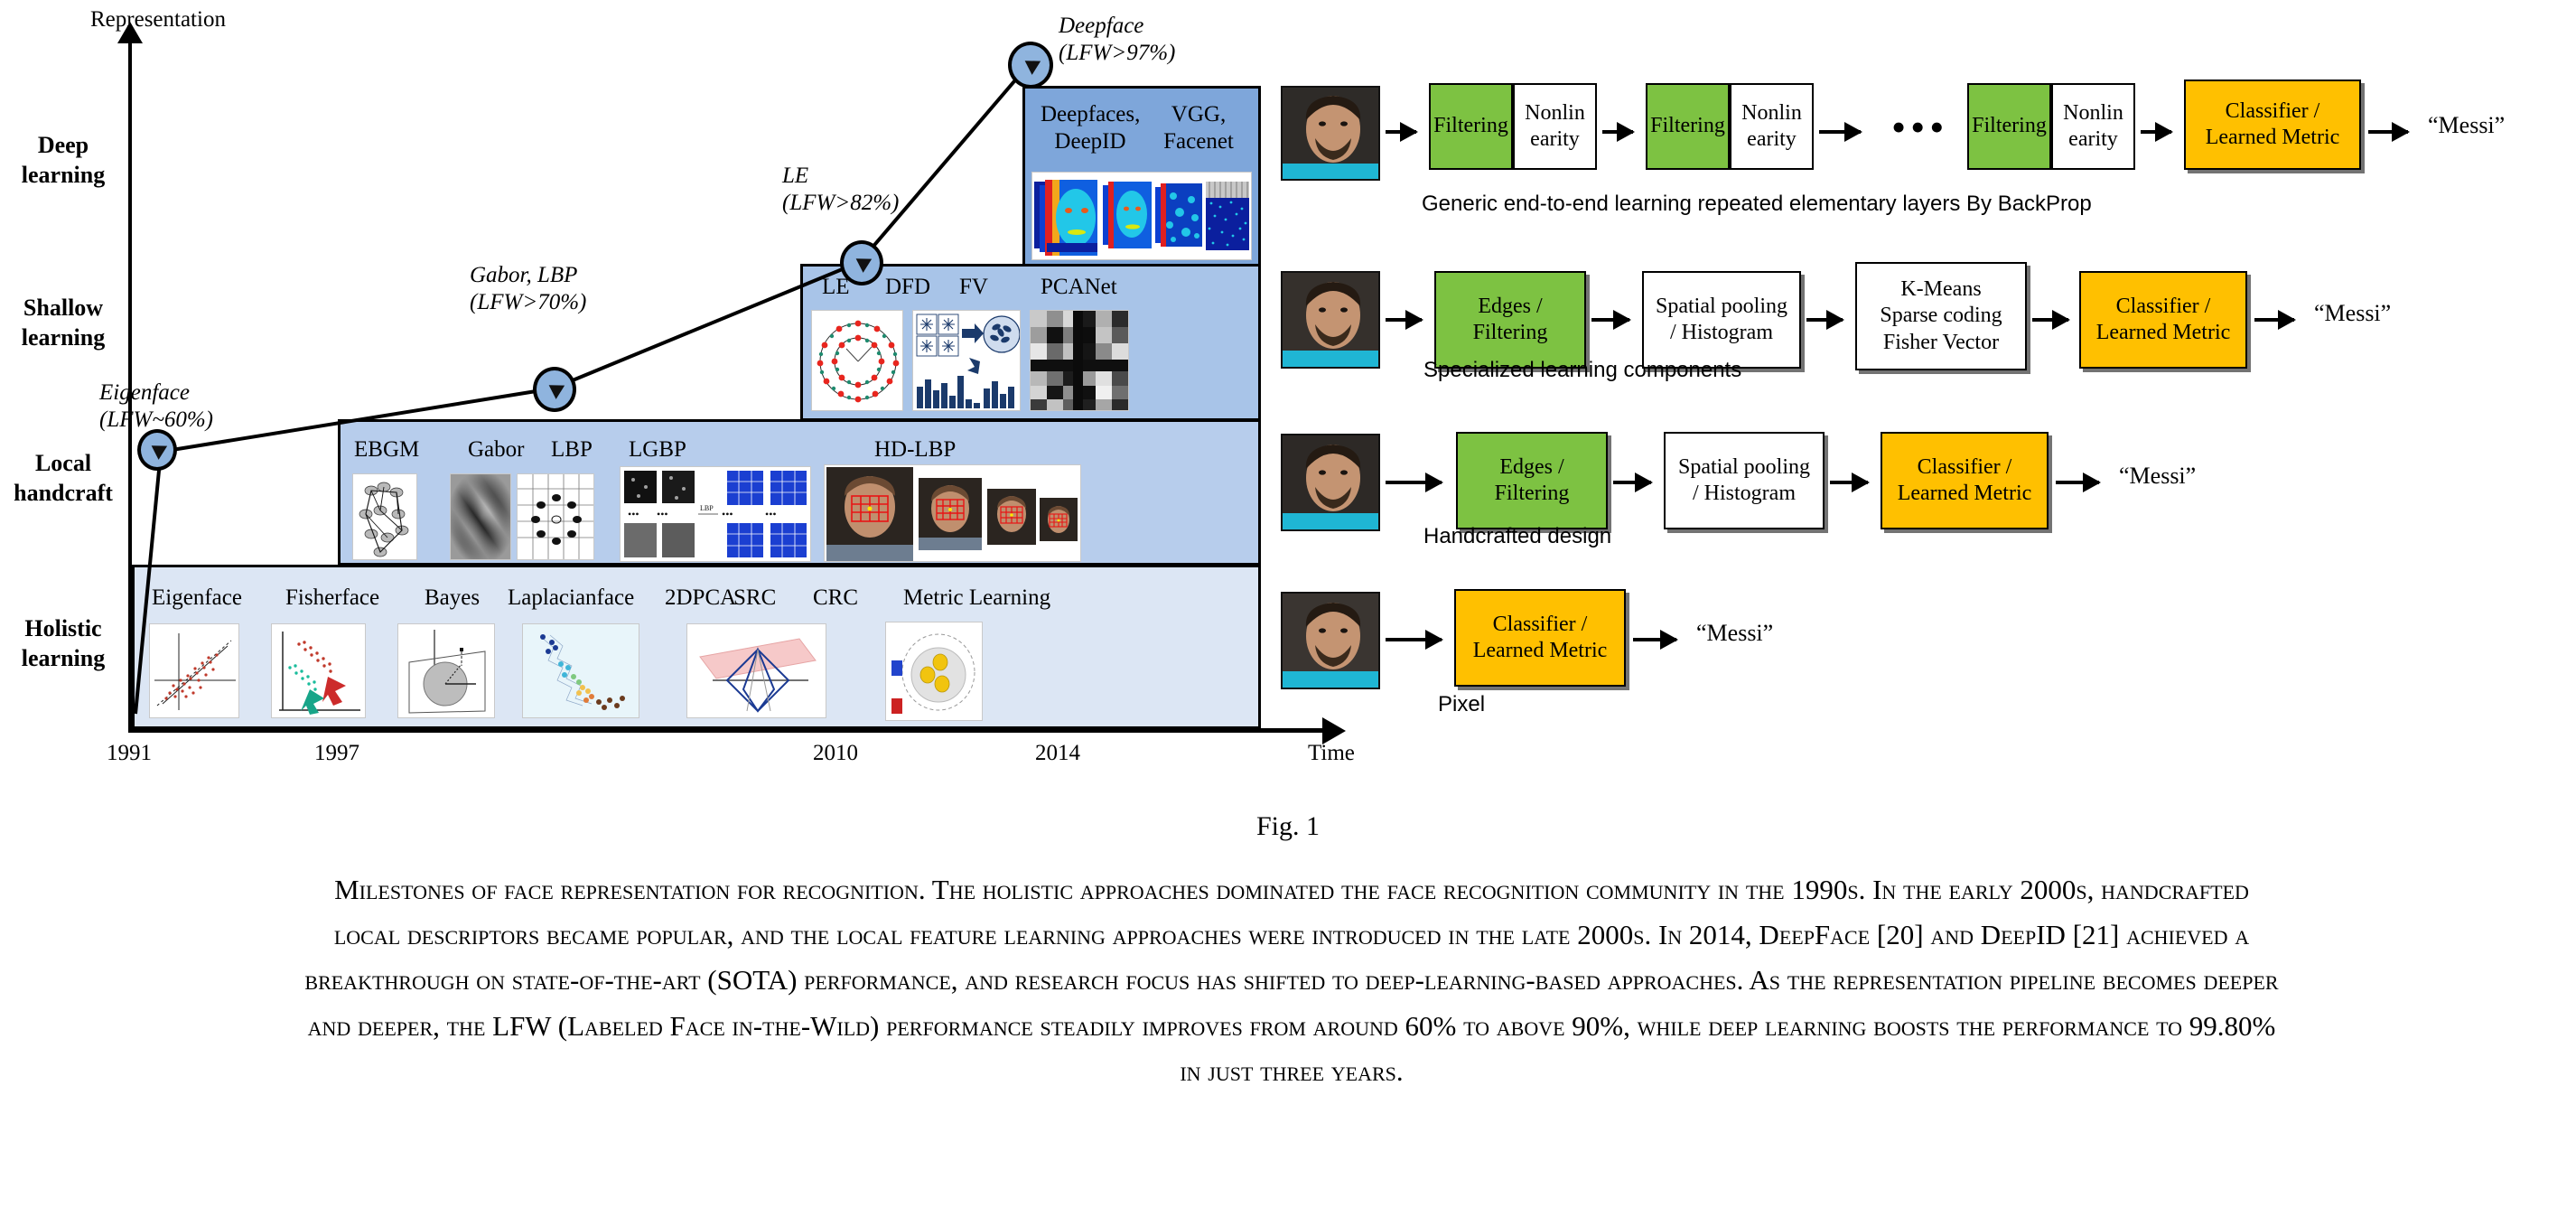  Describe the element at coordinates (1735, 633) in the screenshot. I see `output-label-holistic: “Messi”` at that location.